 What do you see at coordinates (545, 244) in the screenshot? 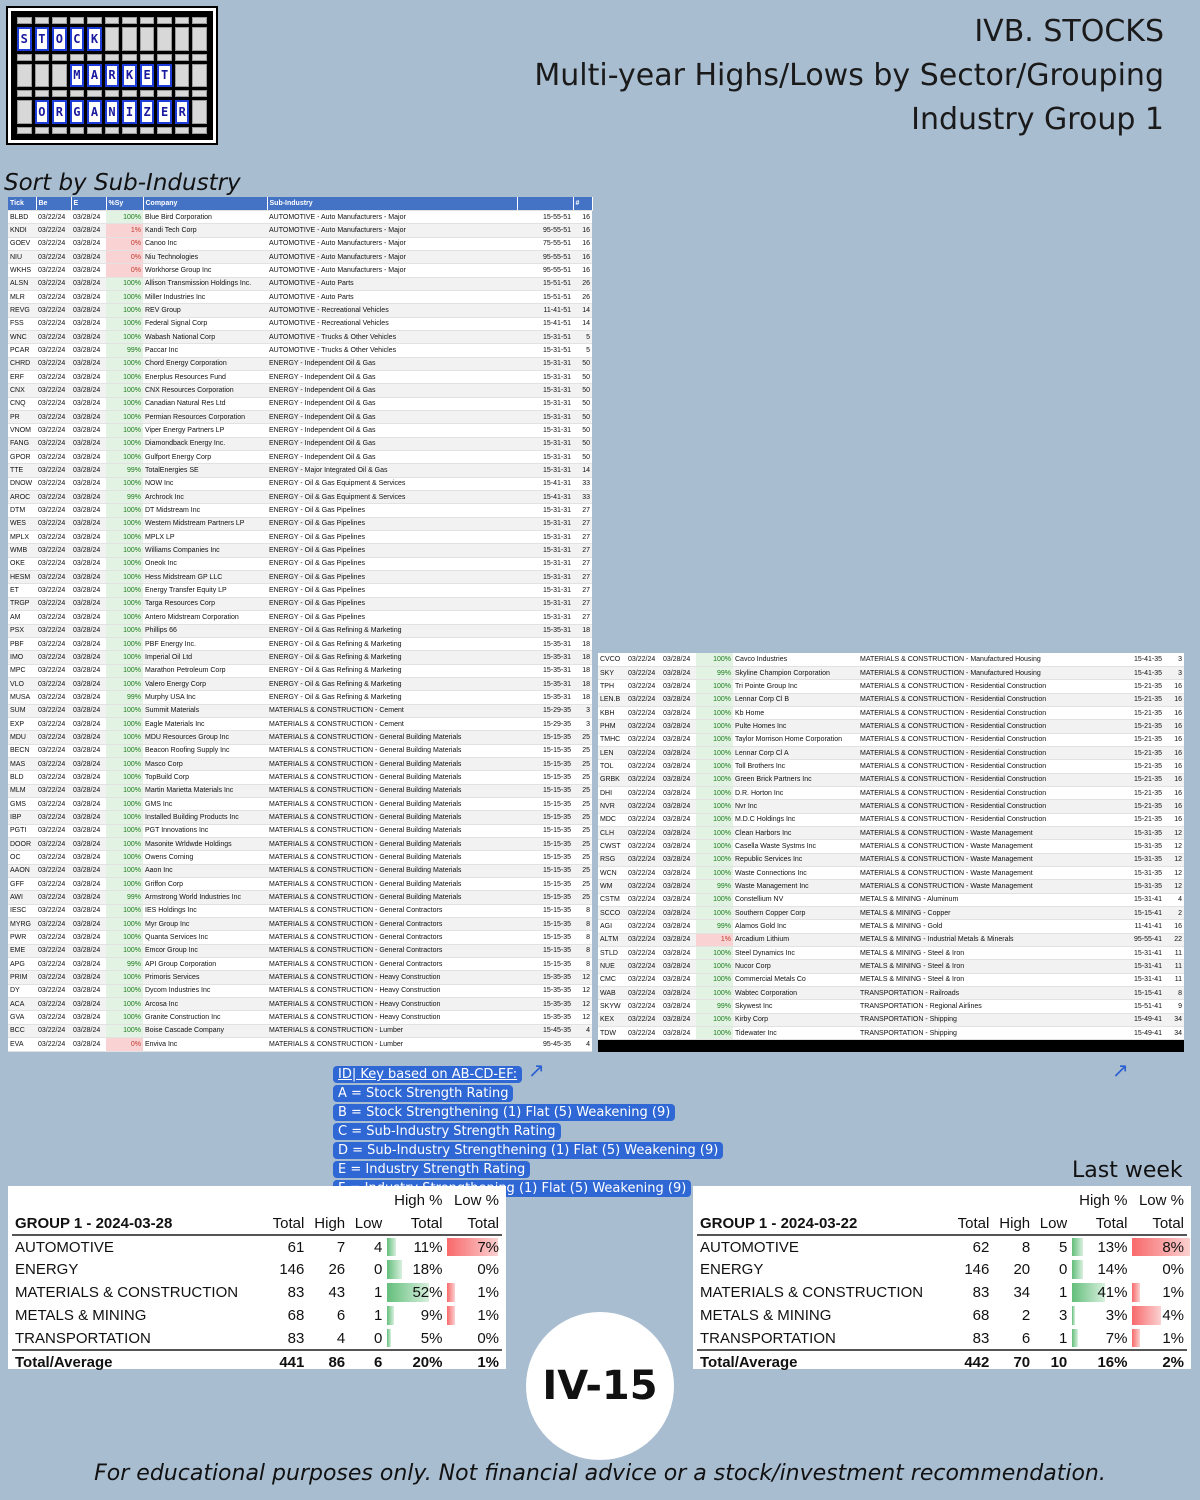
I see `id-key-cell: 75-55-51` at bounding box center [545, 244].